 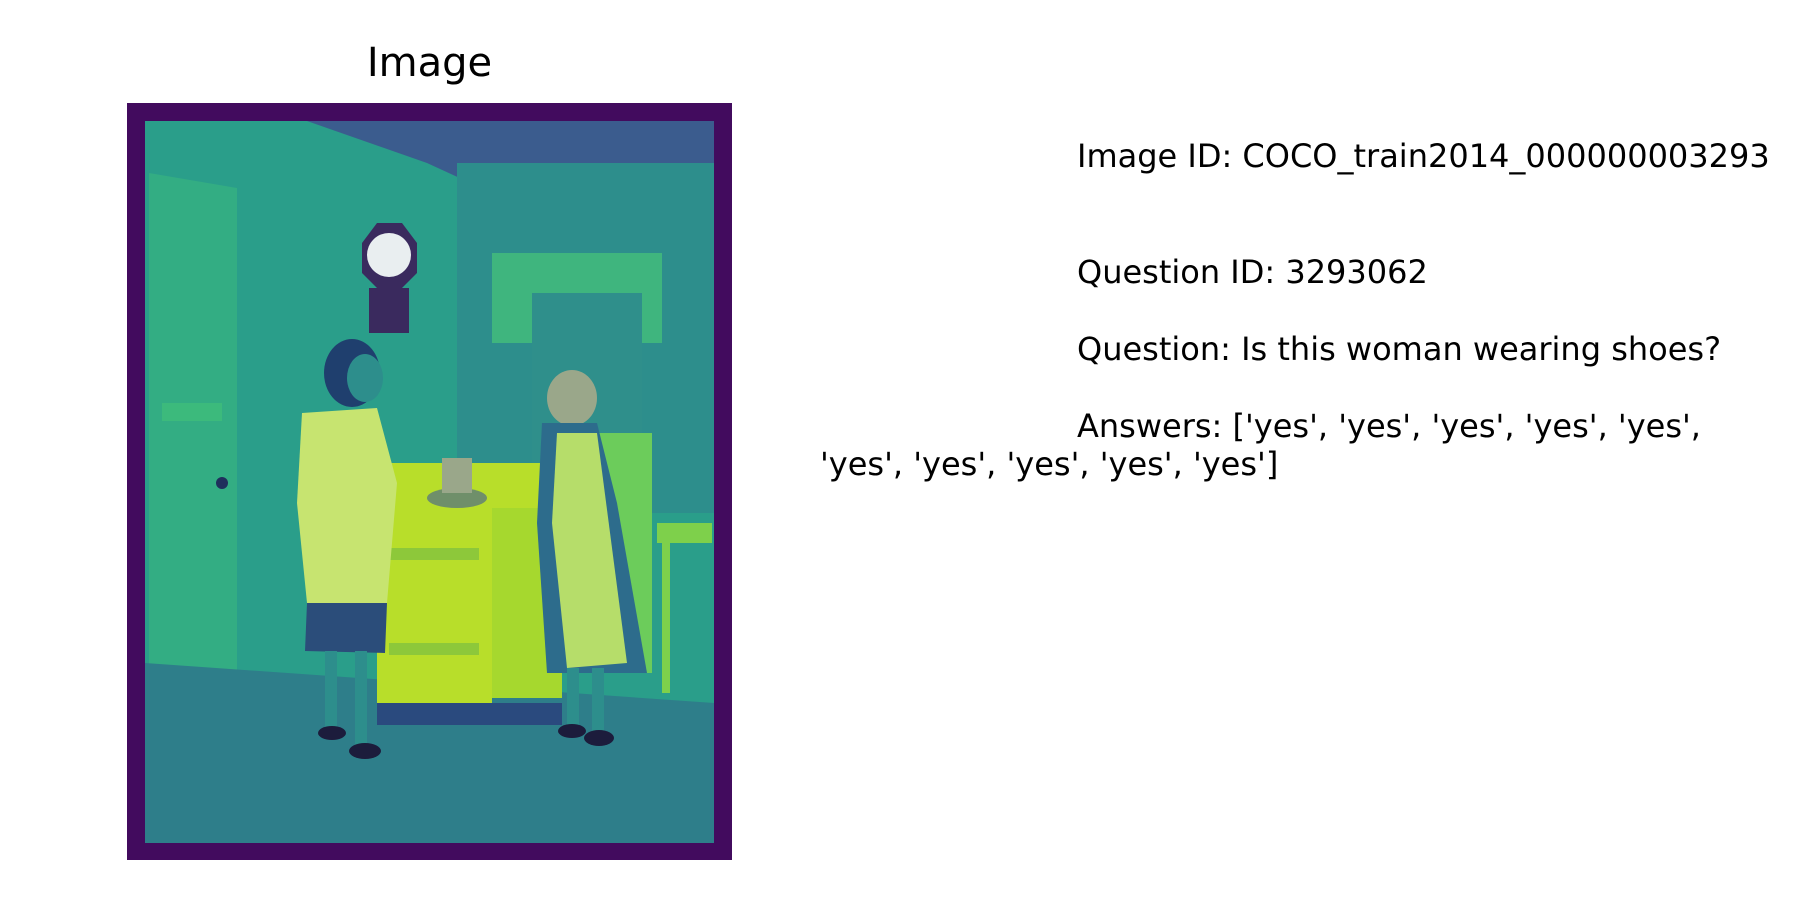 I want to click on question-text: Question: Is this woman wearing shoes?, so click(x=1399, y=349).